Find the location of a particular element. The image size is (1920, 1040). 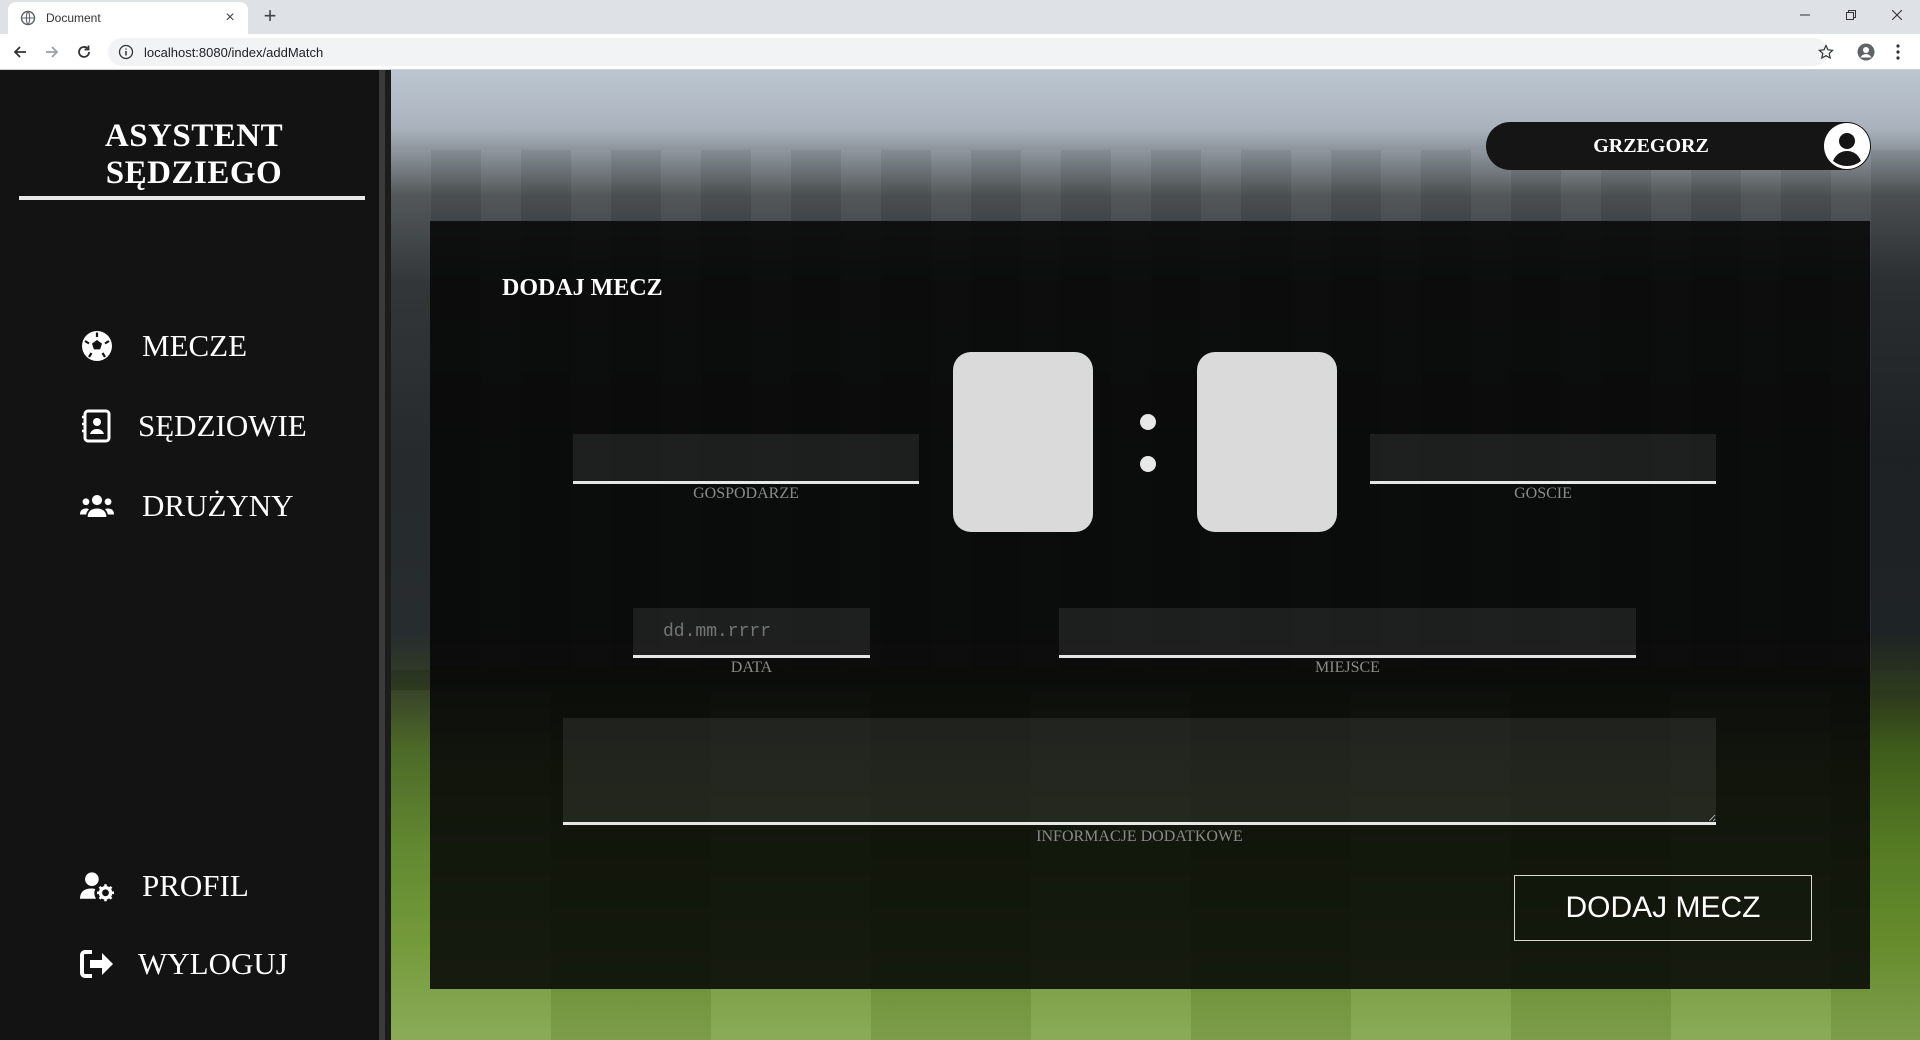

home-team-label: GOSPODARZE is located at coordinates (746, 493).